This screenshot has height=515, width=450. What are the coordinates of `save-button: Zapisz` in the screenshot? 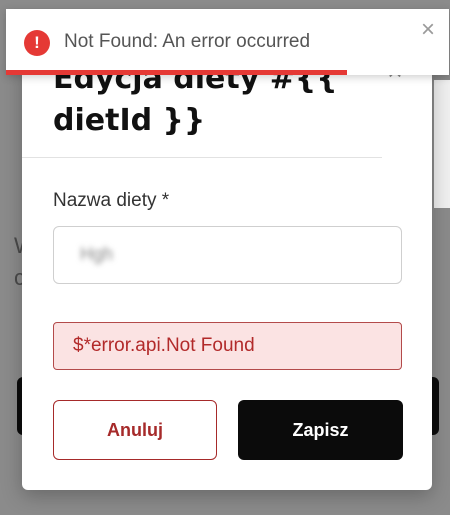 It's located at (320, 430).